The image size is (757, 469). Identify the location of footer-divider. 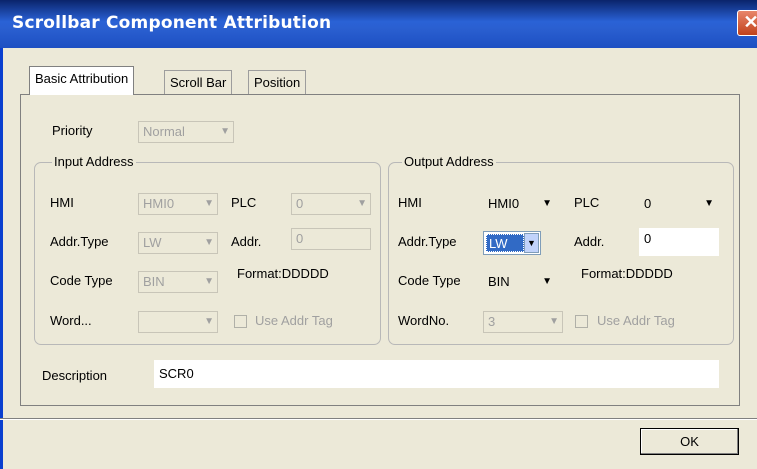
(378, 419).